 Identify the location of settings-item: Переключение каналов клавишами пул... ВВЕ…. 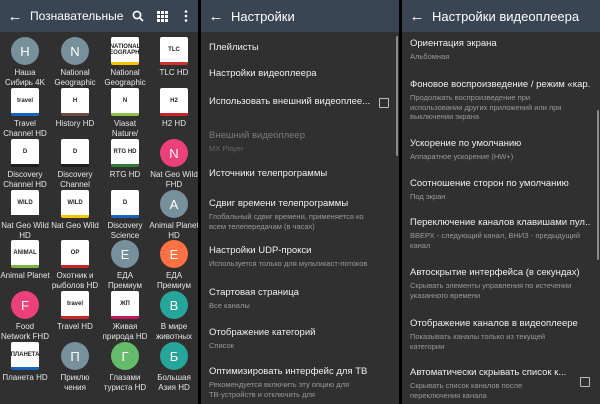
(502, 233).